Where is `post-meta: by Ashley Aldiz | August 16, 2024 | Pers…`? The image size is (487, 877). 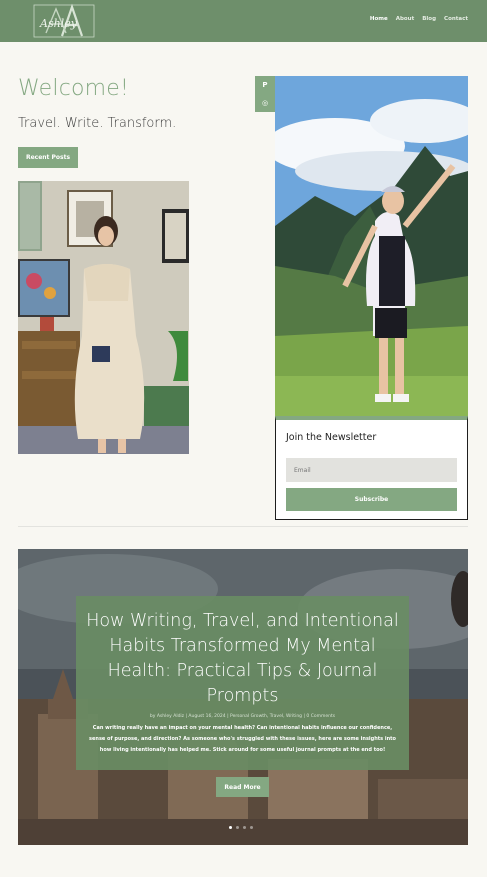
post-meta: by Ashley Aldiz | August 16, 2024 | Pers… is located at coordinates (242, 716).